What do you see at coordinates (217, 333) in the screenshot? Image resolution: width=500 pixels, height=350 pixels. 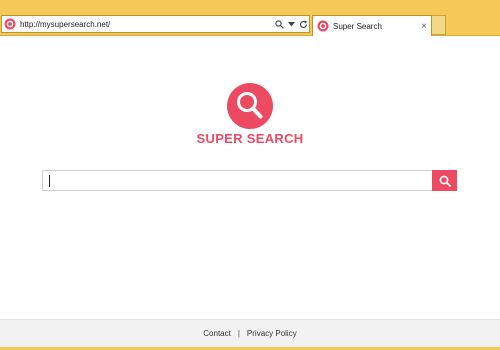 I see `contact-link: Contact` at bounding box center [217, 333].